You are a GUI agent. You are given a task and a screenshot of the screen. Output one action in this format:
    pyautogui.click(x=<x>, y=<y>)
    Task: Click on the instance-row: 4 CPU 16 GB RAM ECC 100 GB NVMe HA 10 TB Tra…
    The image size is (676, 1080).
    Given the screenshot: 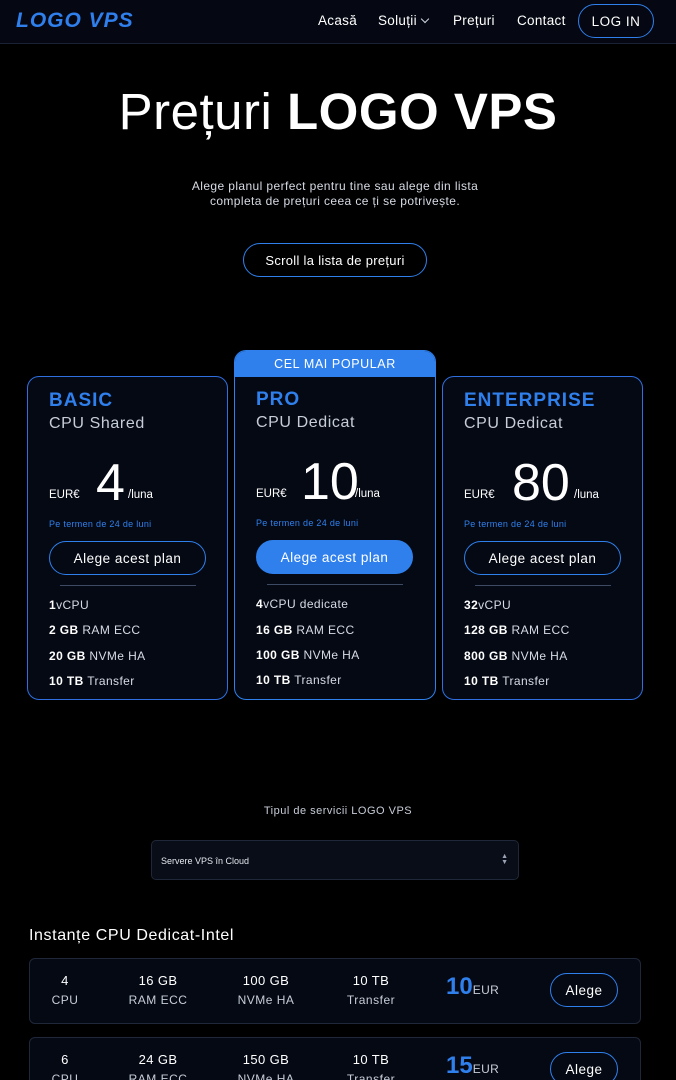 What is the action you would take?
    pyautogui.click(x=335, y=991)
    